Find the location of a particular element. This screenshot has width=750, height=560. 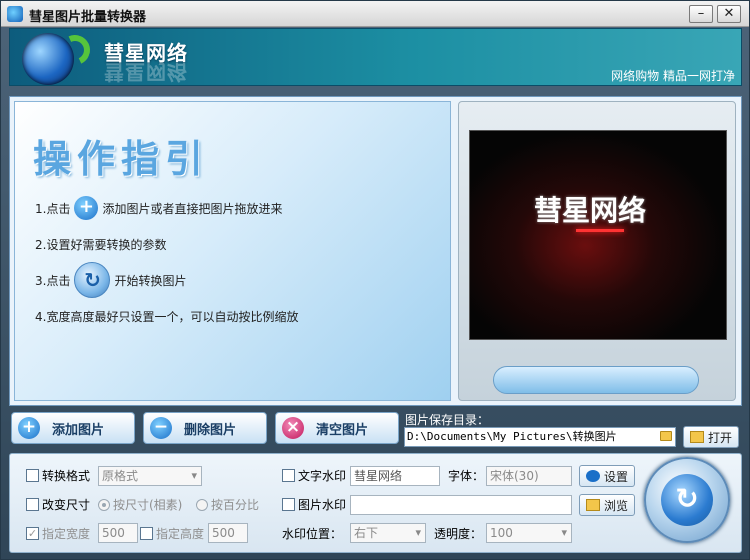

setup-button: 设置 is located at coordinates (607, 476).